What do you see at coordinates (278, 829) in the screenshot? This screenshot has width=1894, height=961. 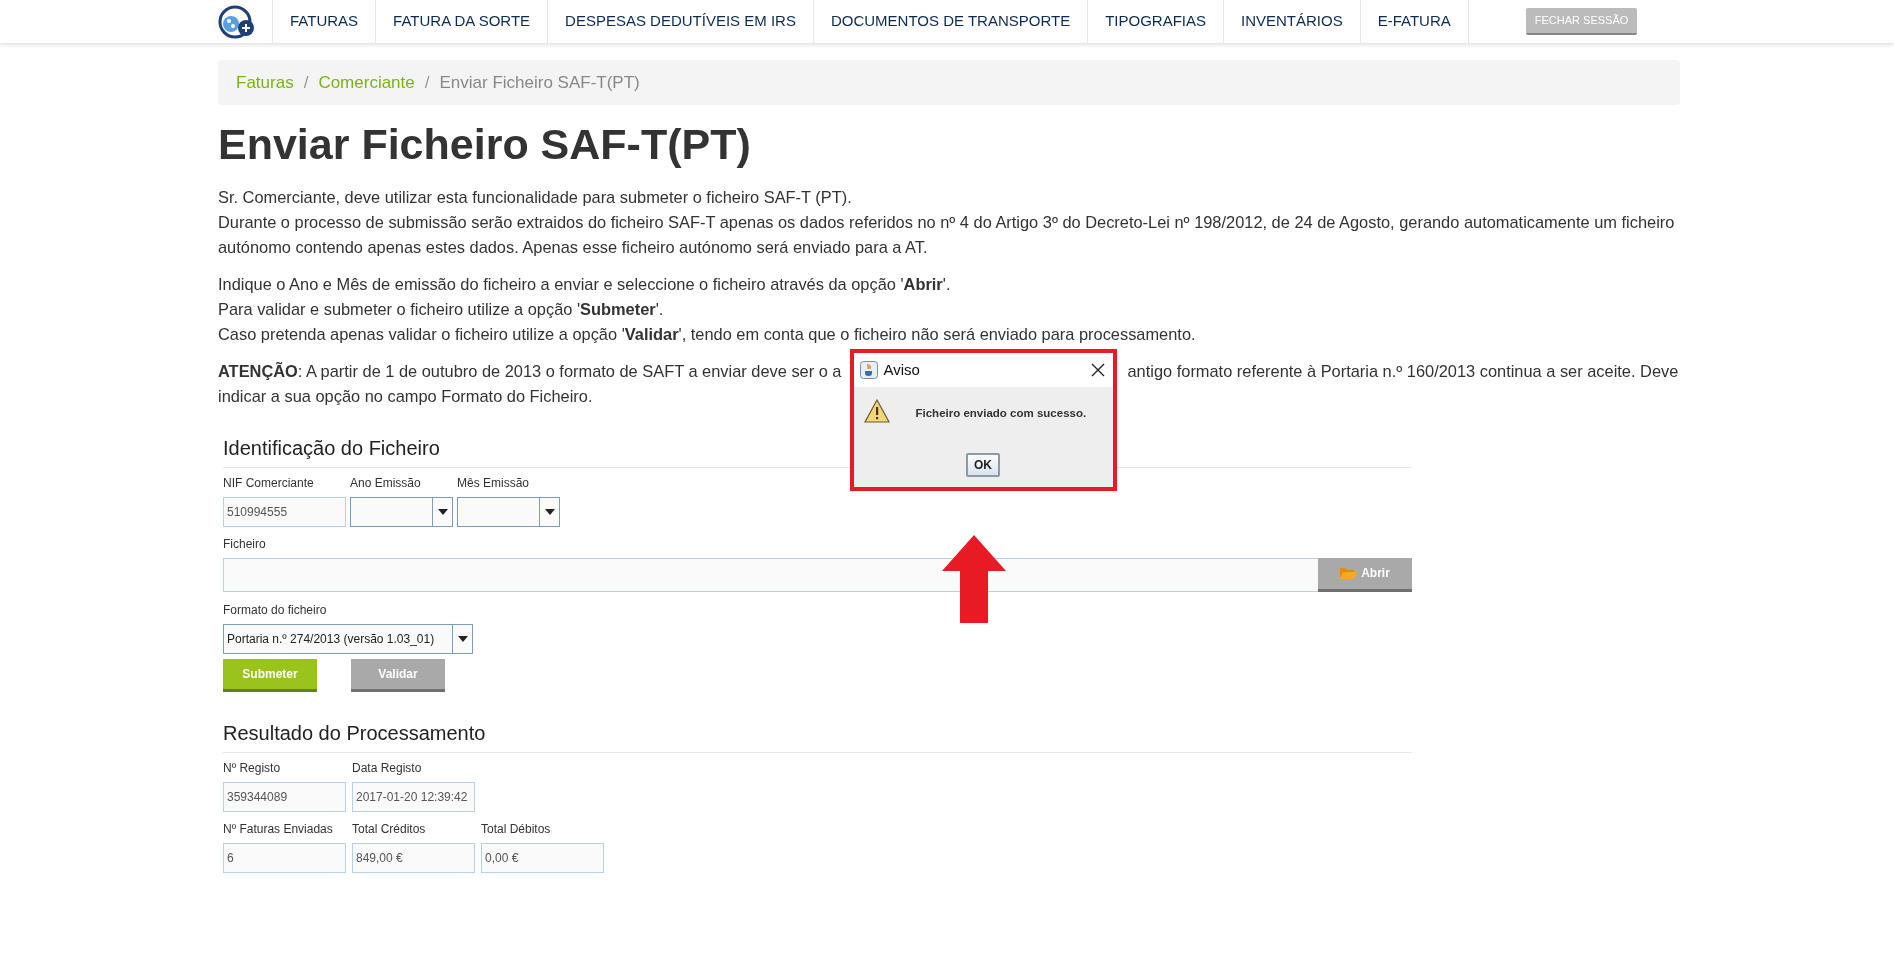 I see `field-label: Nº Faturas Enviadas` at bounding box center [278, 829].